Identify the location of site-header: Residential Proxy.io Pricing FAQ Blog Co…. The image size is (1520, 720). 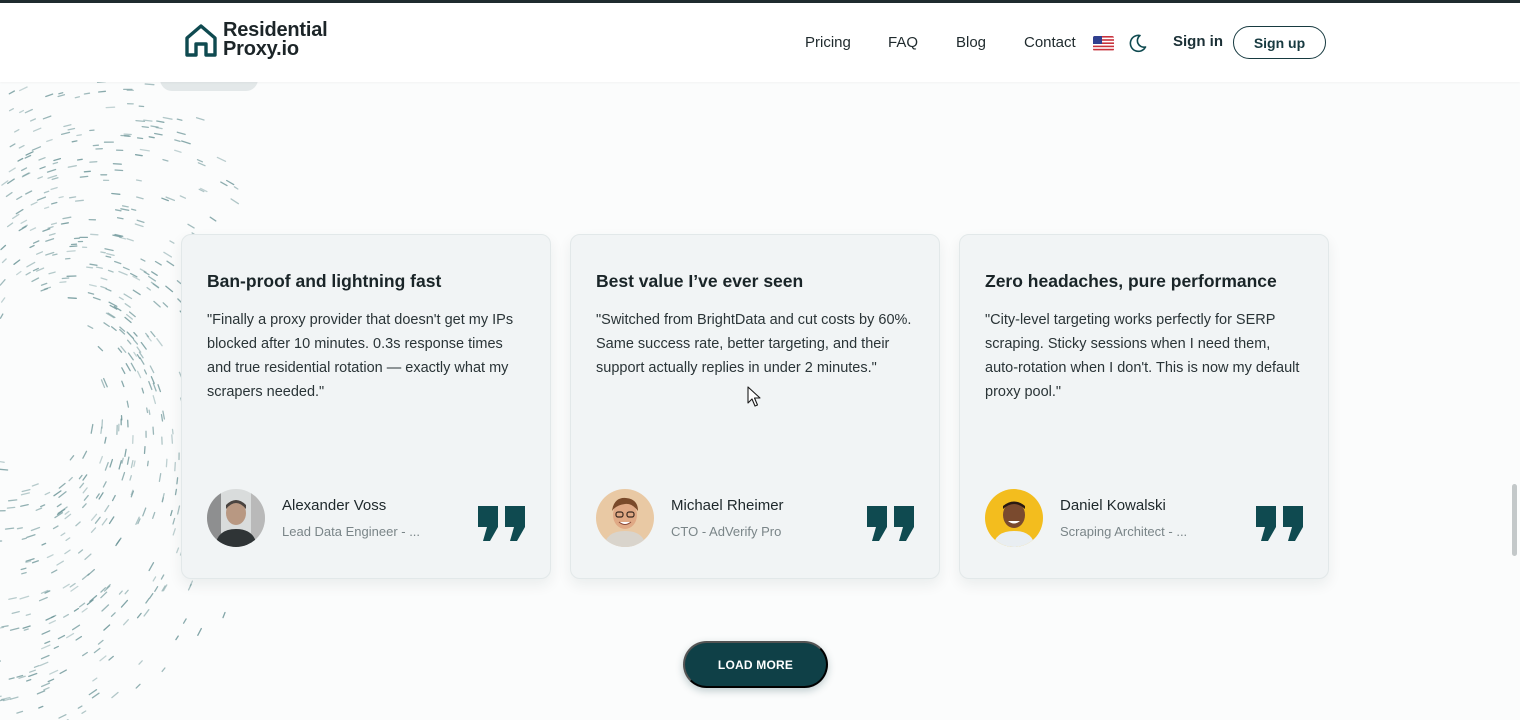
(760, 42).